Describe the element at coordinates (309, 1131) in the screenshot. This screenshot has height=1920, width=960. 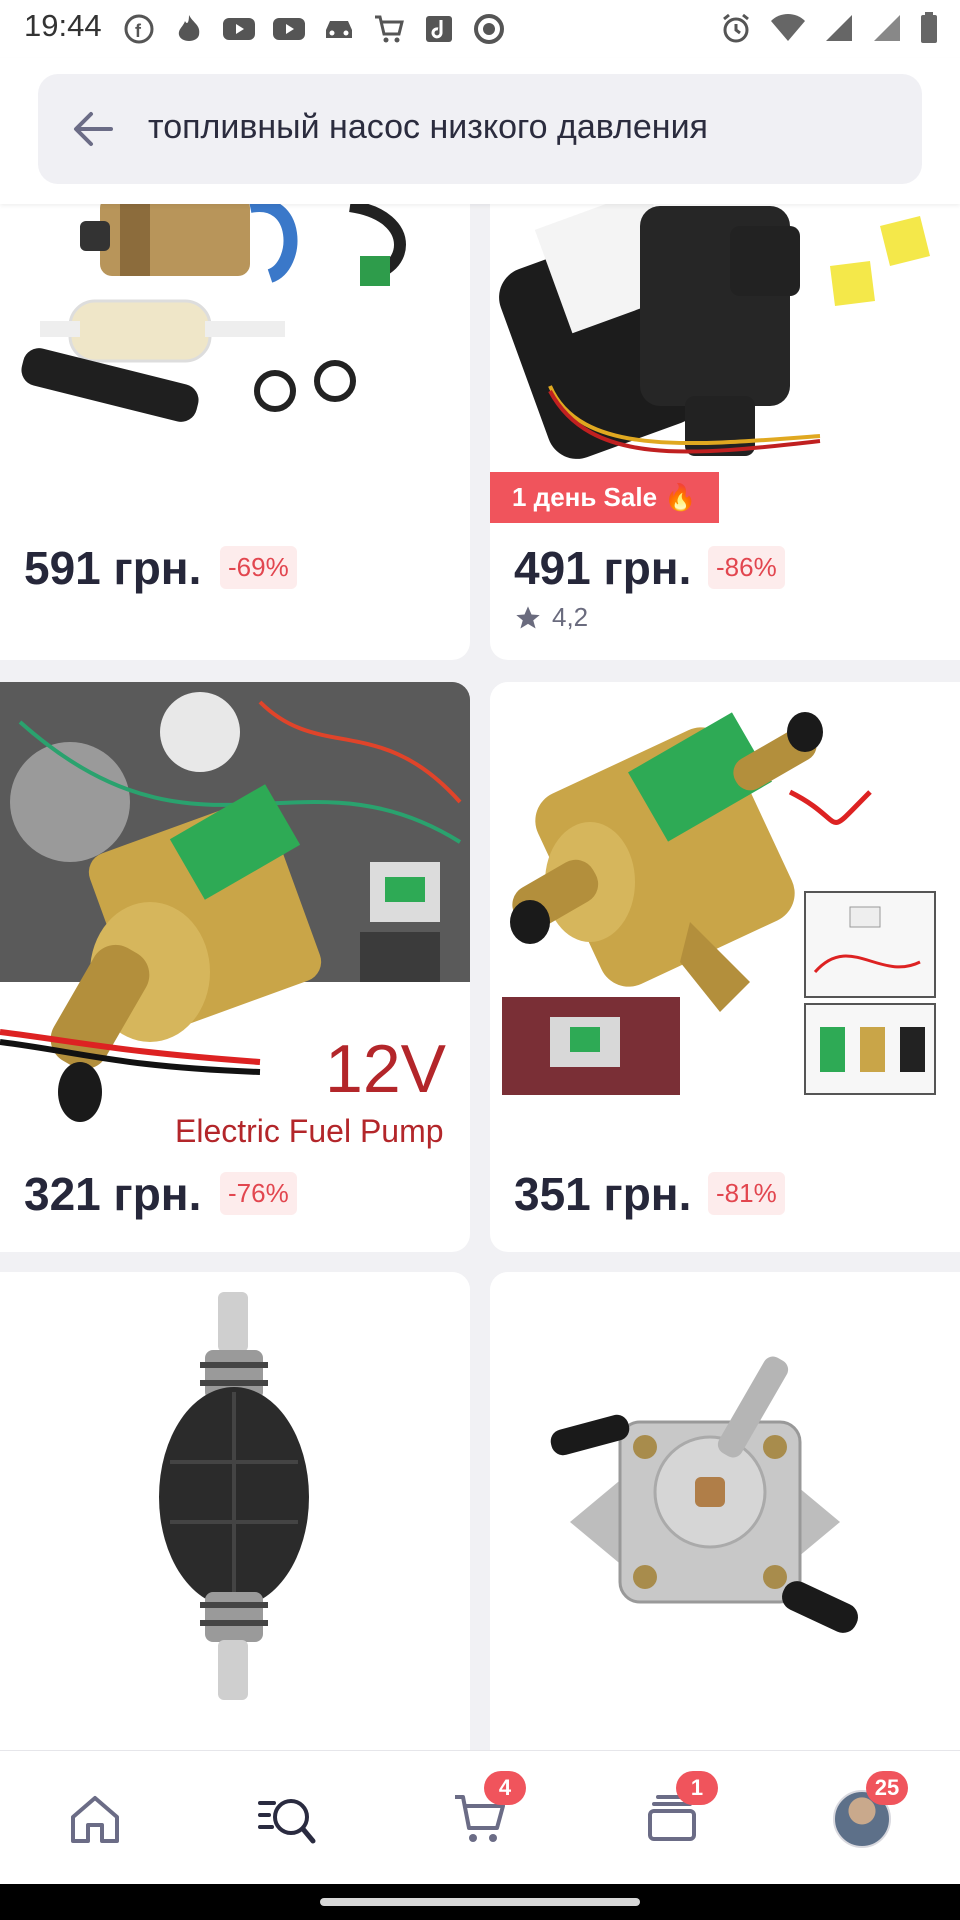
I see `pump-caption: Electric Fuel Pump` at that location.